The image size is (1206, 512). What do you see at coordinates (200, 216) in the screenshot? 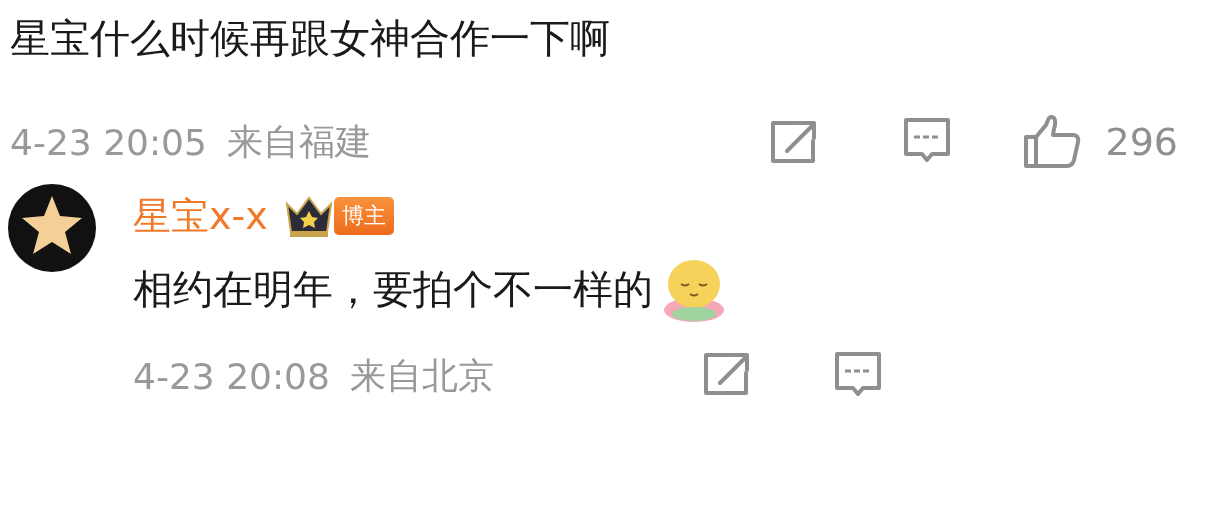
I see `author-name: 星宝x-x` at bounding box center [200, 216].